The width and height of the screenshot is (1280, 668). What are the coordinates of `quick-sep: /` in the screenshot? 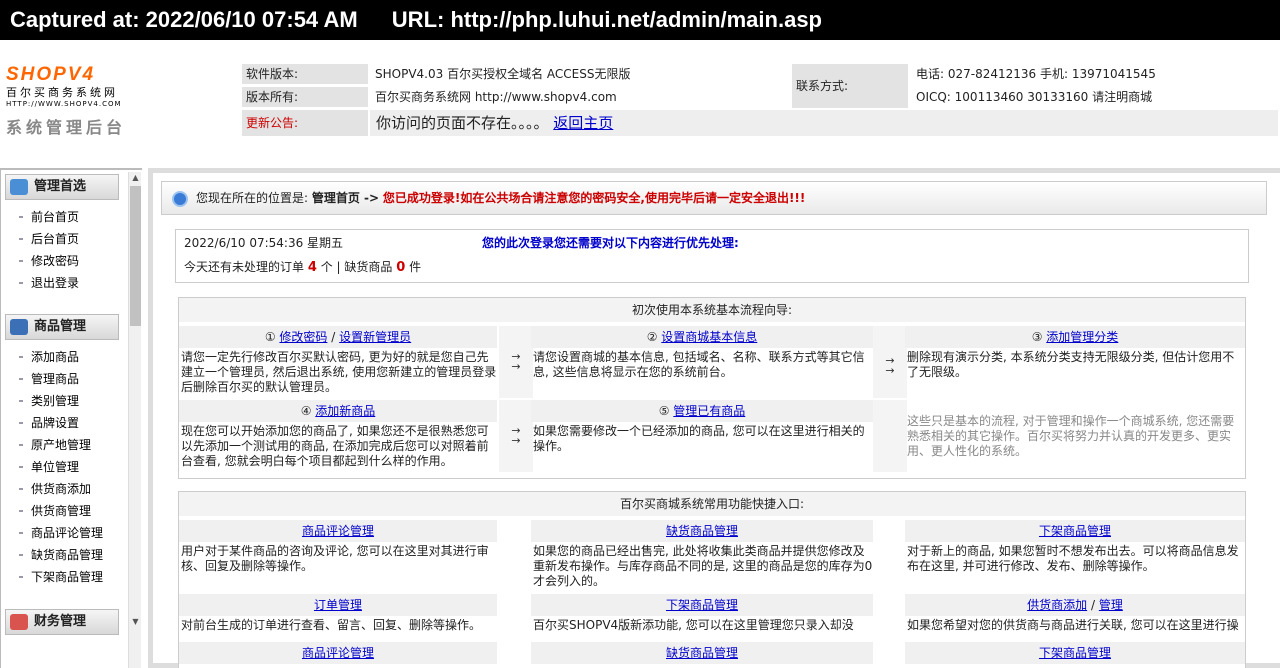 It's located at (1093, 605).